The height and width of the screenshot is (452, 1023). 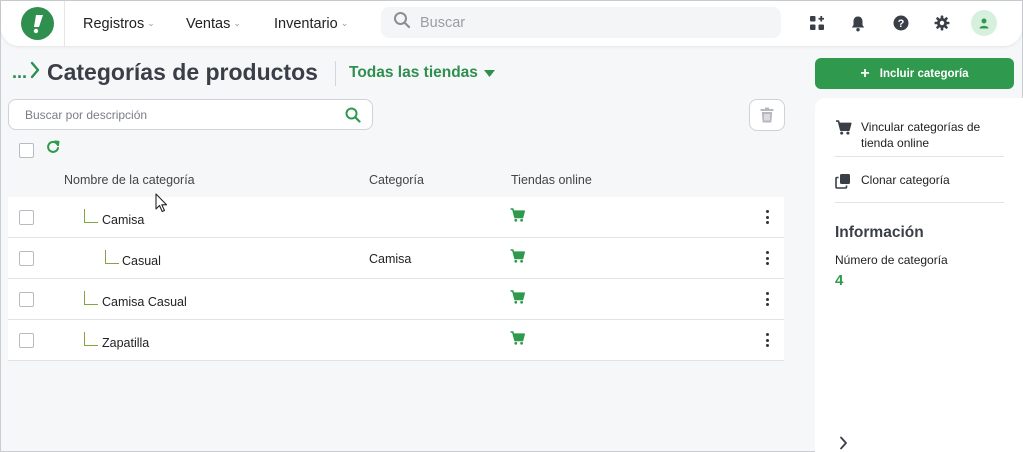 I want to click on mouse-cursor-icon, so click(x=161, y=205).